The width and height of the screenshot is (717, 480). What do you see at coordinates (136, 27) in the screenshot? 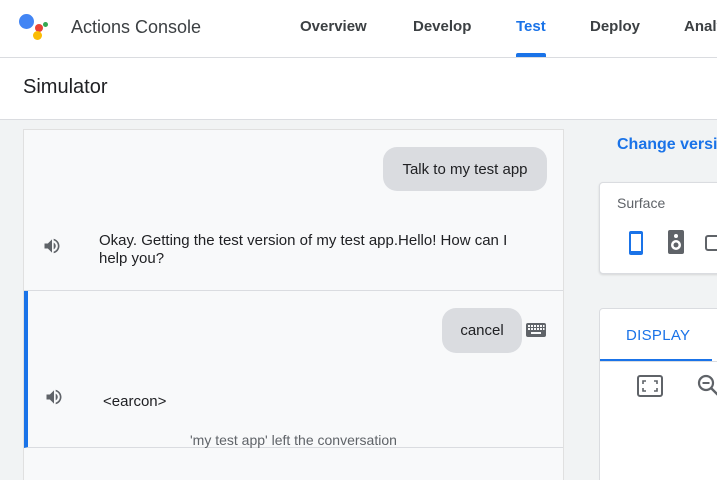
I see `app-title: Actions Console` at bounding box center [136, 27].